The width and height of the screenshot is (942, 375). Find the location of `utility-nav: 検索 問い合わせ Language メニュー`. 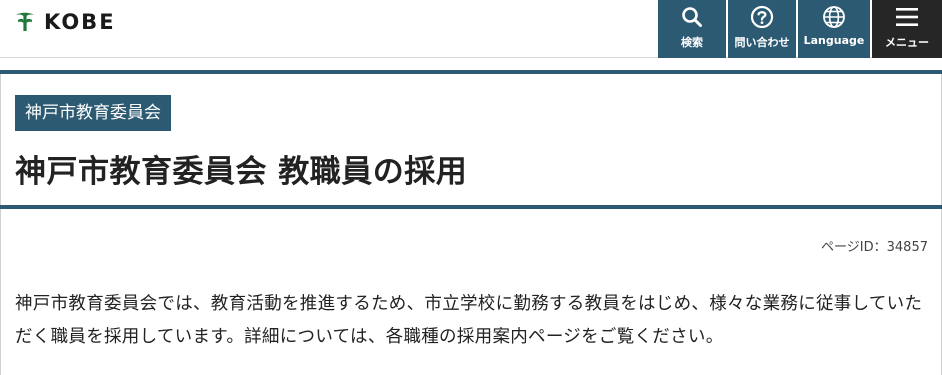

utility-nav: 検索 問い合わせ Language メニュー is located at coordinates (799, 29).